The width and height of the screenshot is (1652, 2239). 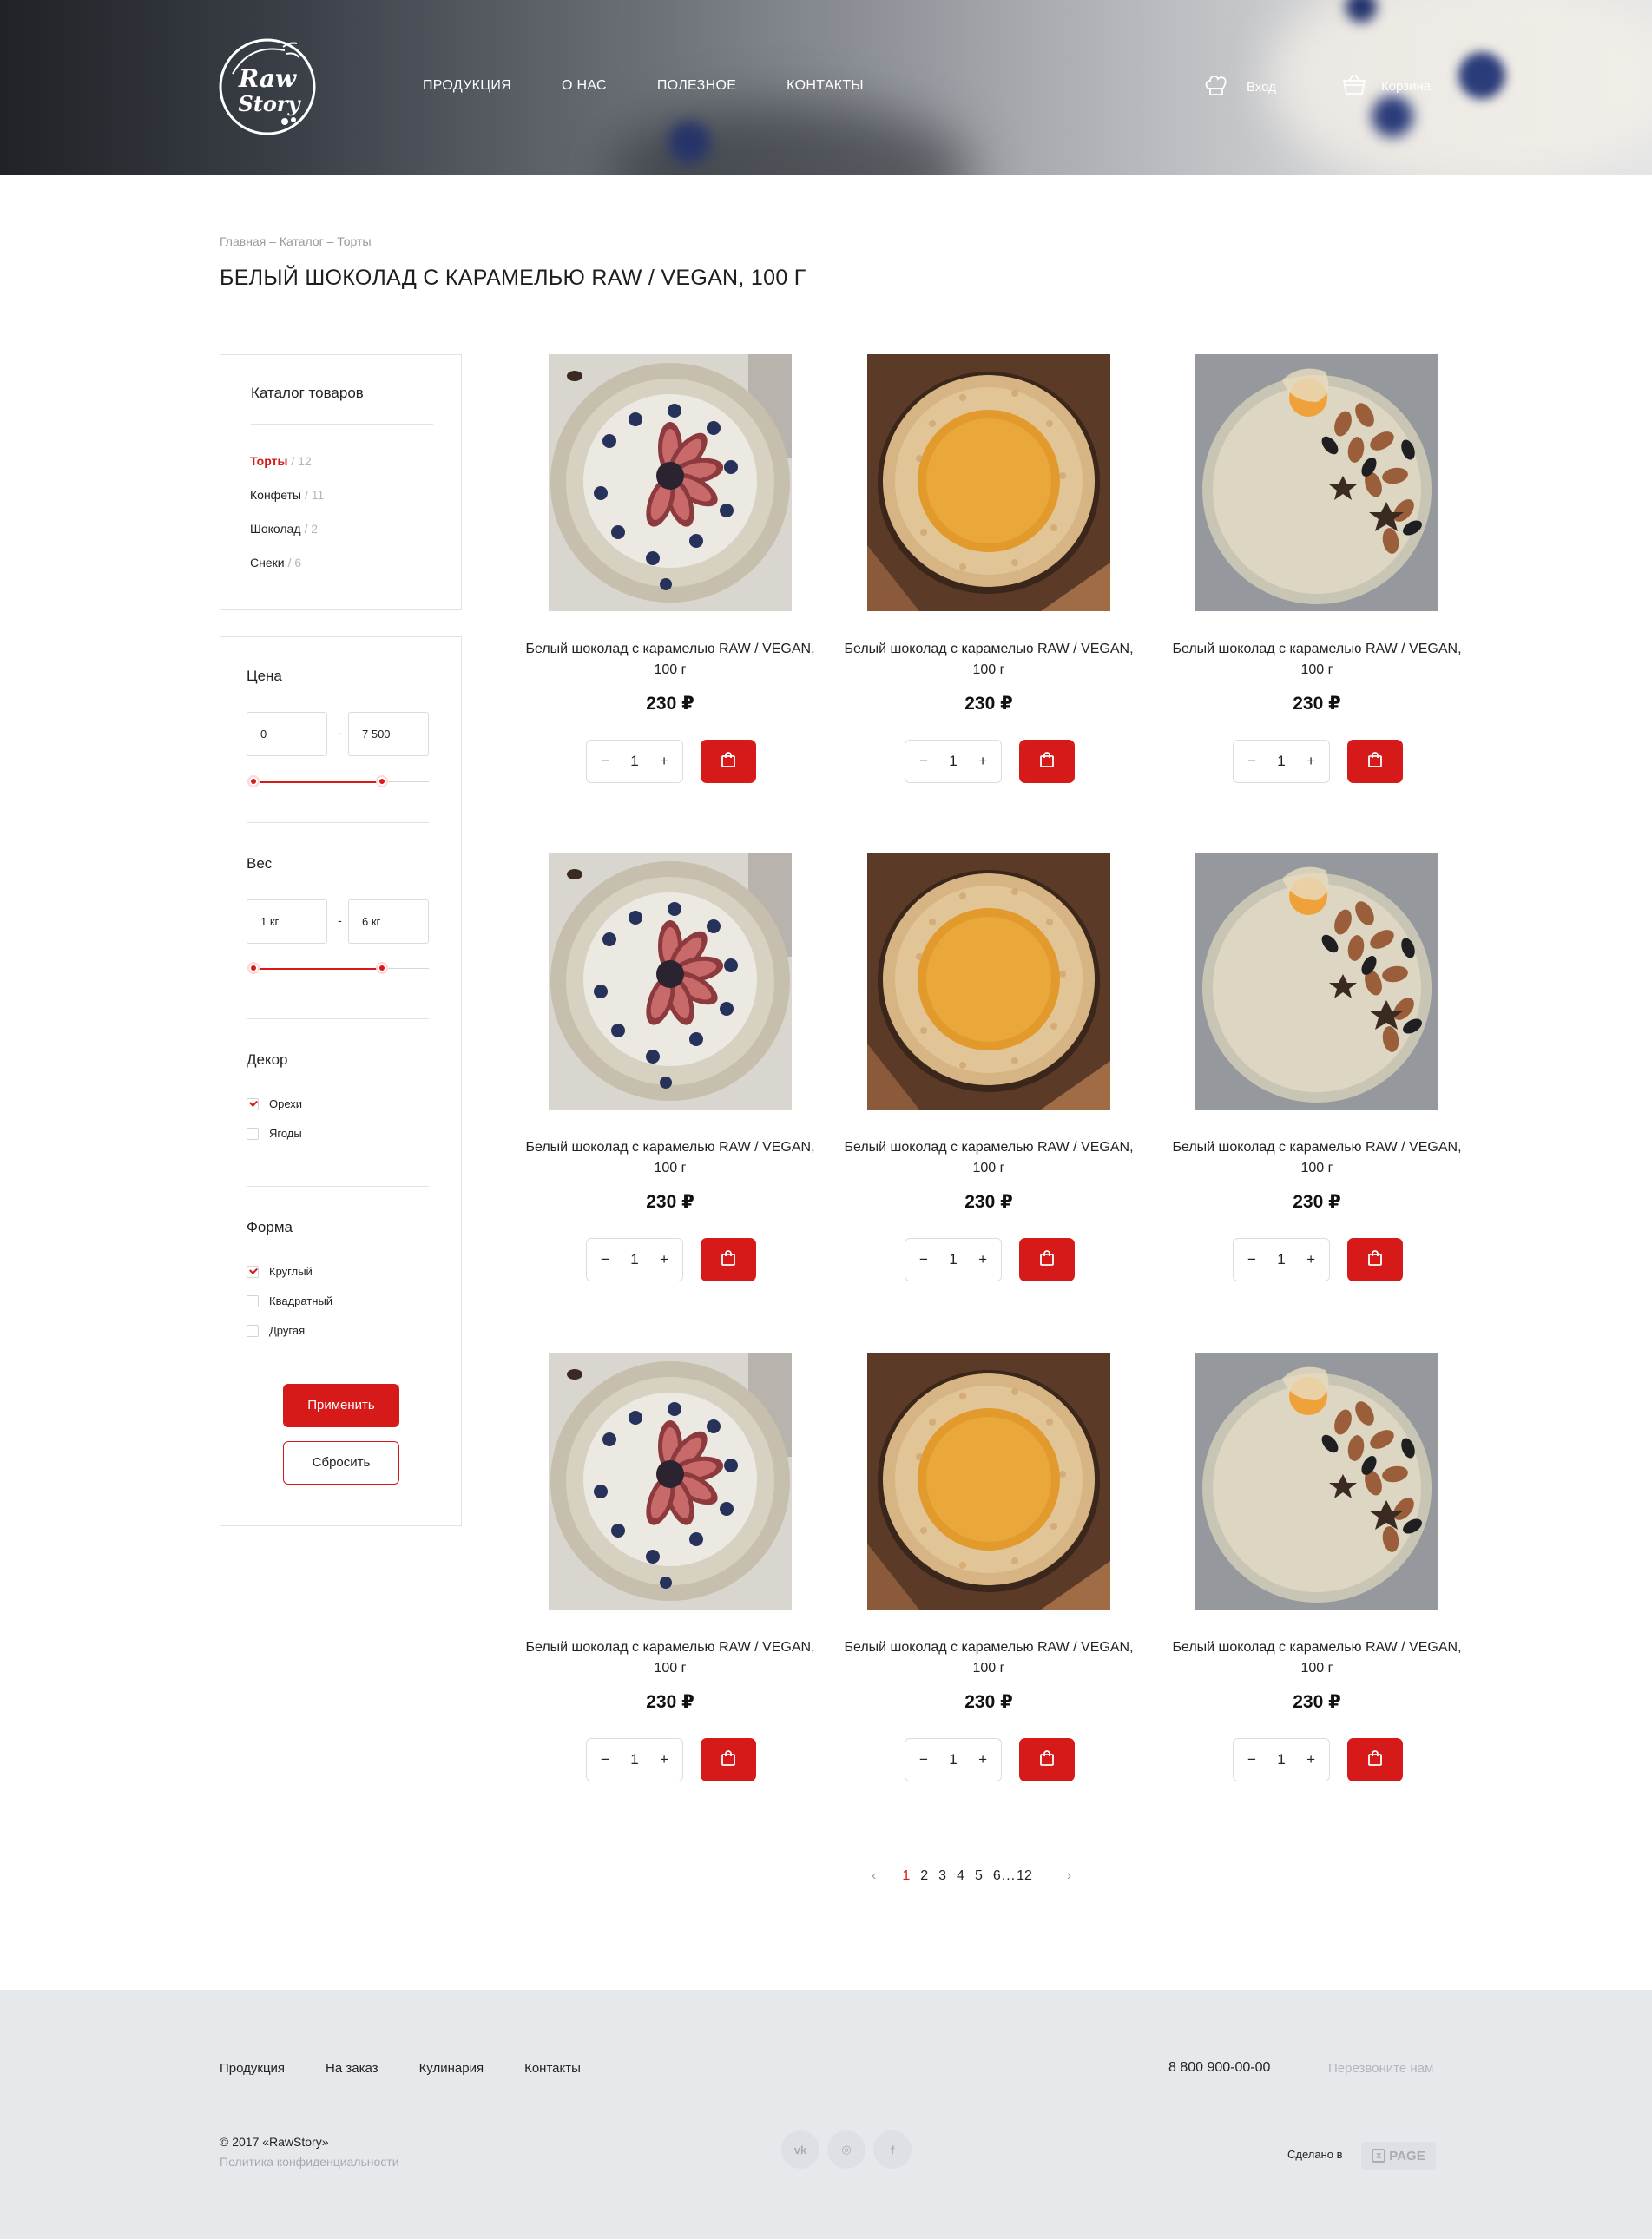 What do you see at coordinates (287, 921) in the screenshot?
I see `weight-from-input: 1 кг` at bounding box center [287, 921].